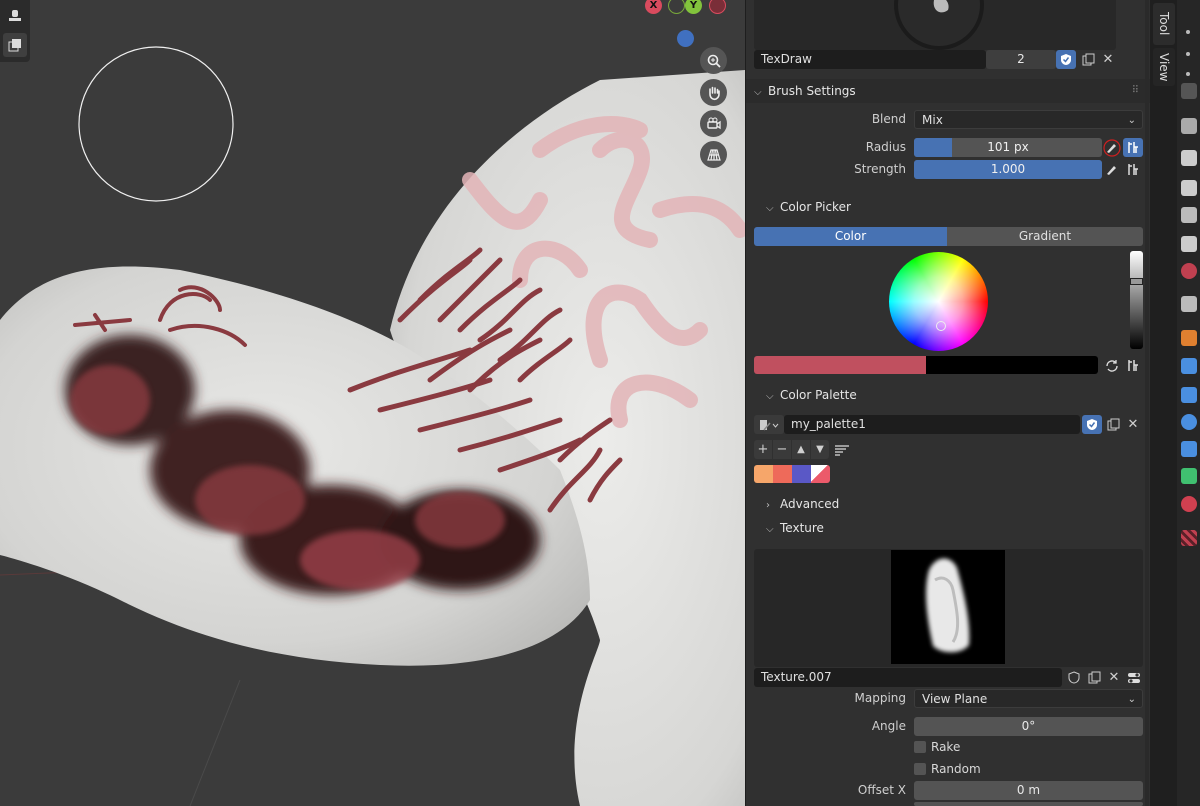  Describe the element at coordinates (885, 147) in the screenshot. I see `radius-label: Radius` at that location.